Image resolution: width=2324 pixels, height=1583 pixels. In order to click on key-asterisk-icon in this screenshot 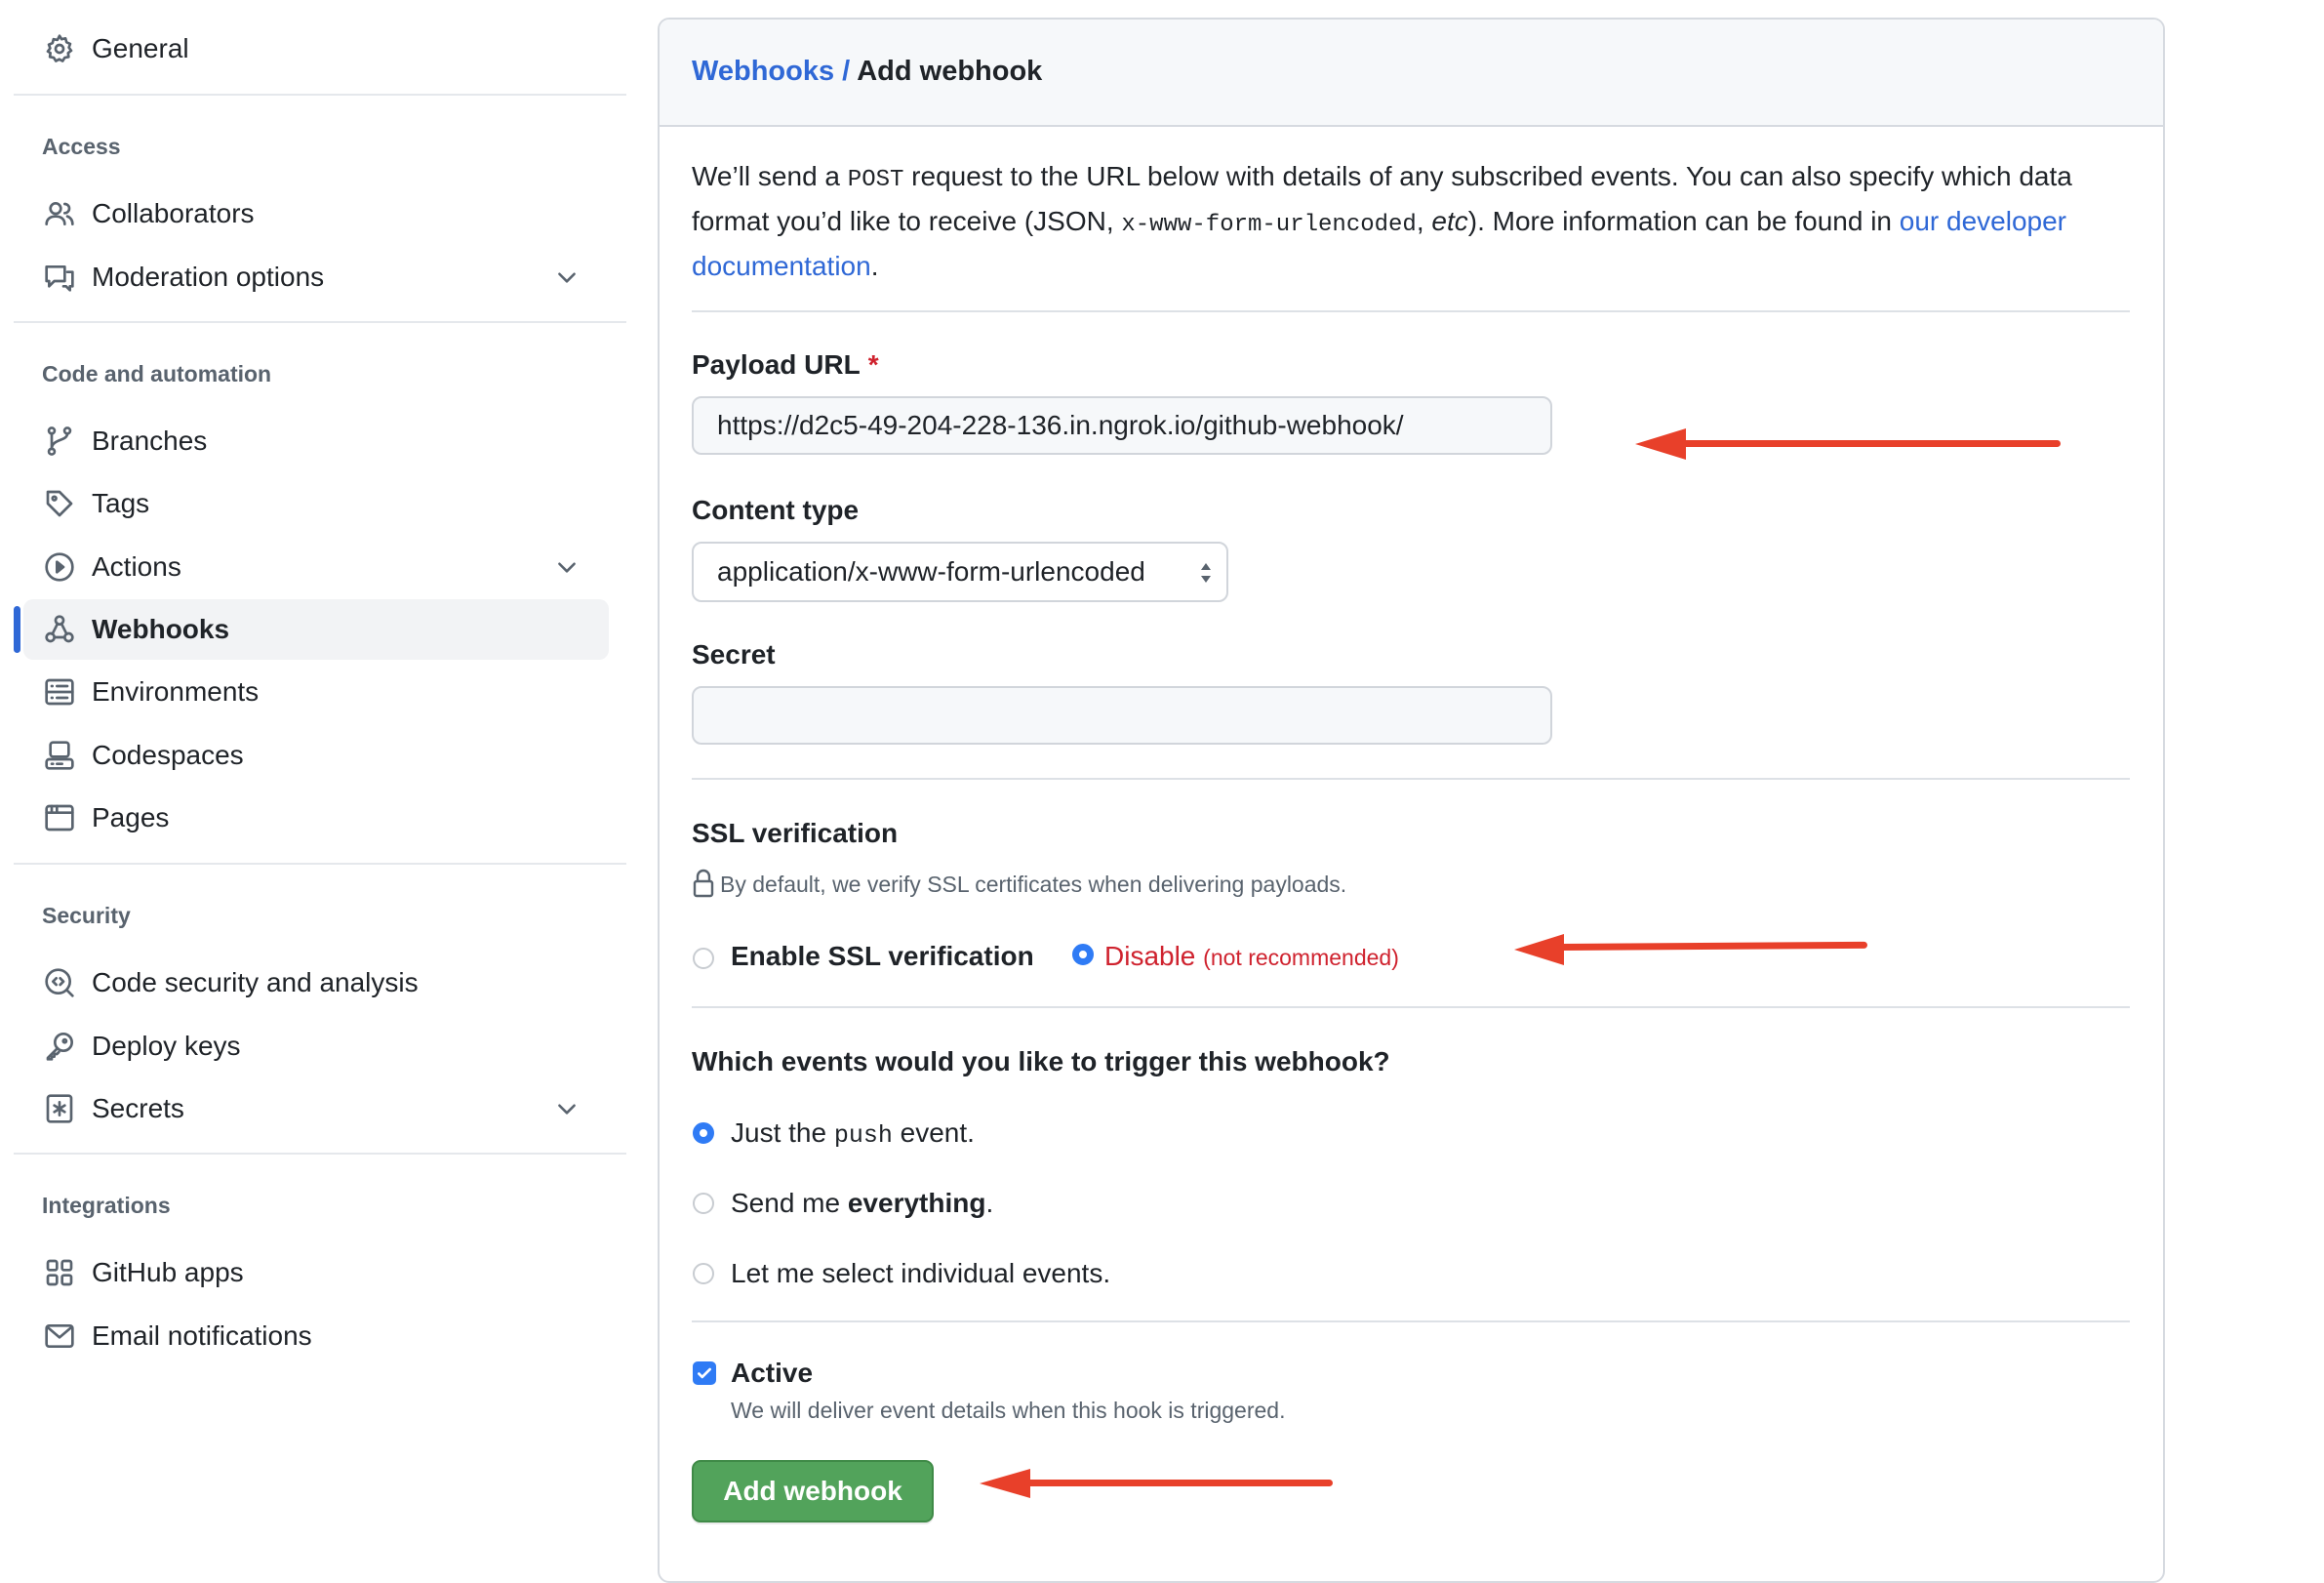, I will do `click(59, 1108)`.